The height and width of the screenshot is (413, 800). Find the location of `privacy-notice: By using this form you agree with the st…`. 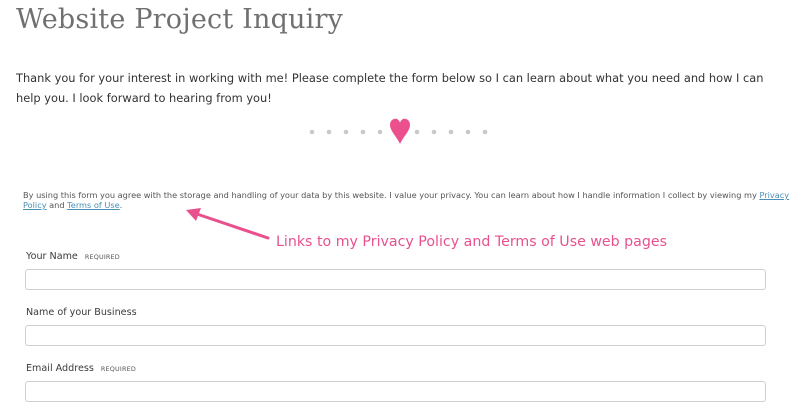

privacy-notice: By using this form you agree with the st… is located at coordinates (408, 200).